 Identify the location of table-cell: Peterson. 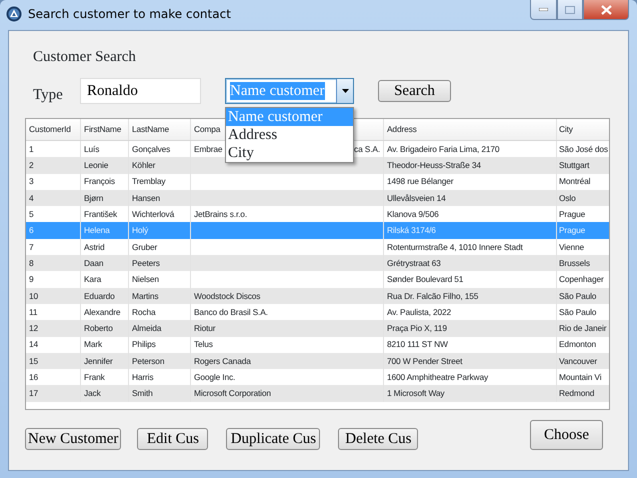
(148, 361).